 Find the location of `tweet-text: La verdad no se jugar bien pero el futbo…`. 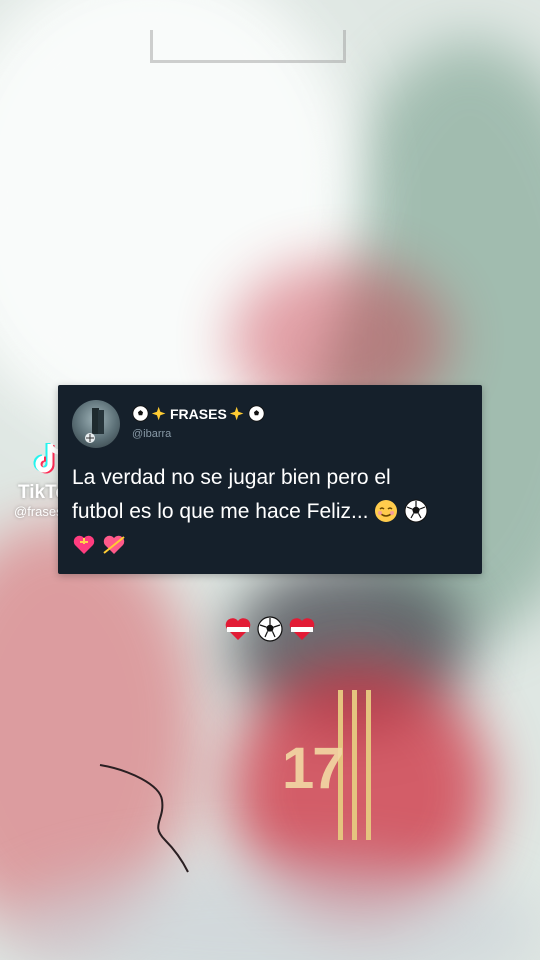

tweet-text: La verdad no se jugar bien pero el futbo… is located at coordinates (274, 512).